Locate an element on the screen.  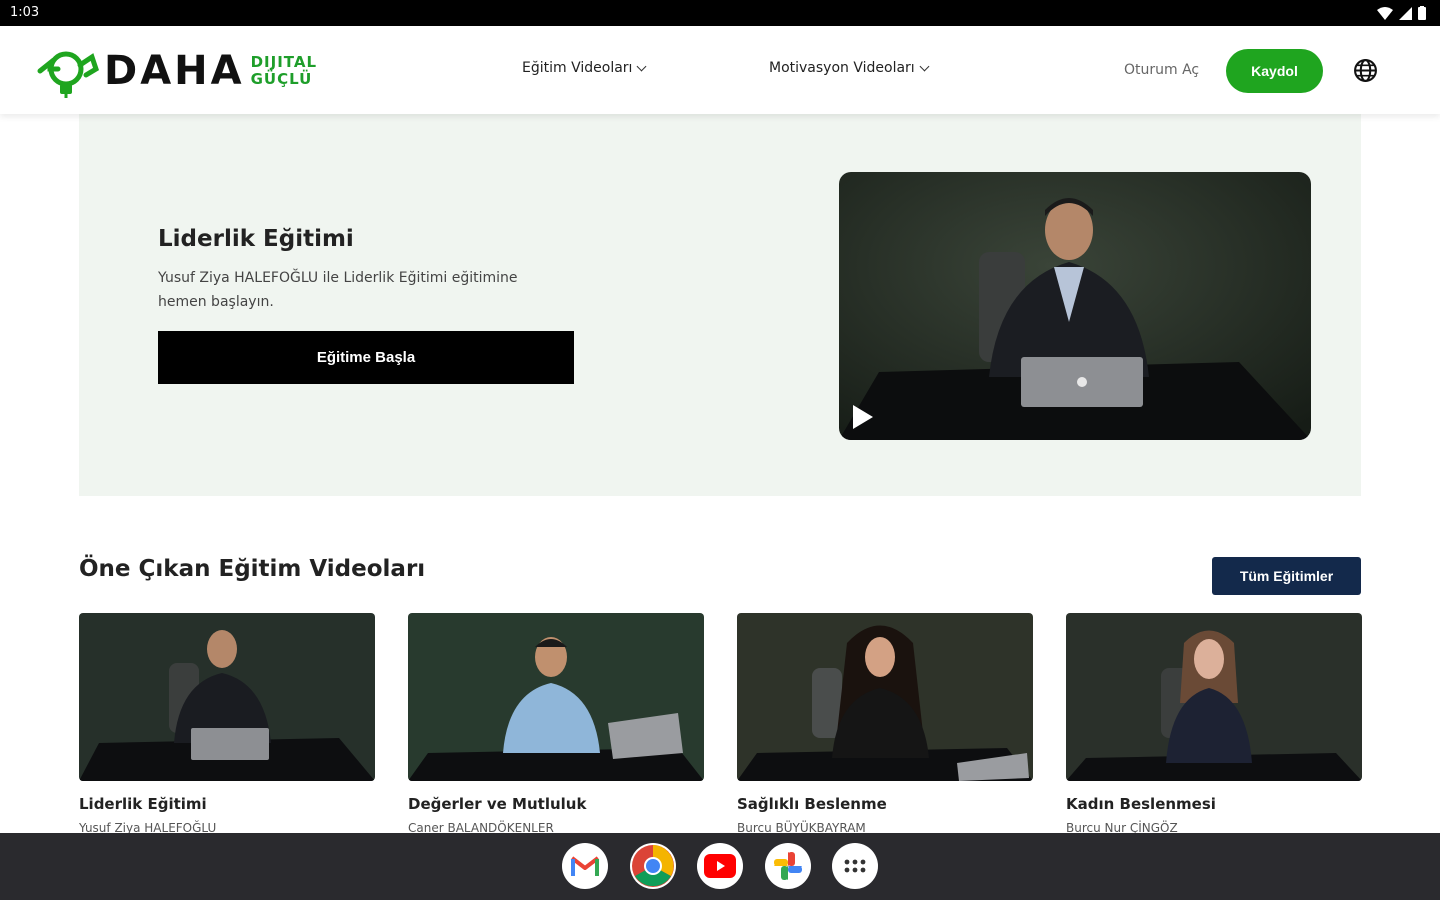
brand-name: DAHA is located at coordinates (174, 71).